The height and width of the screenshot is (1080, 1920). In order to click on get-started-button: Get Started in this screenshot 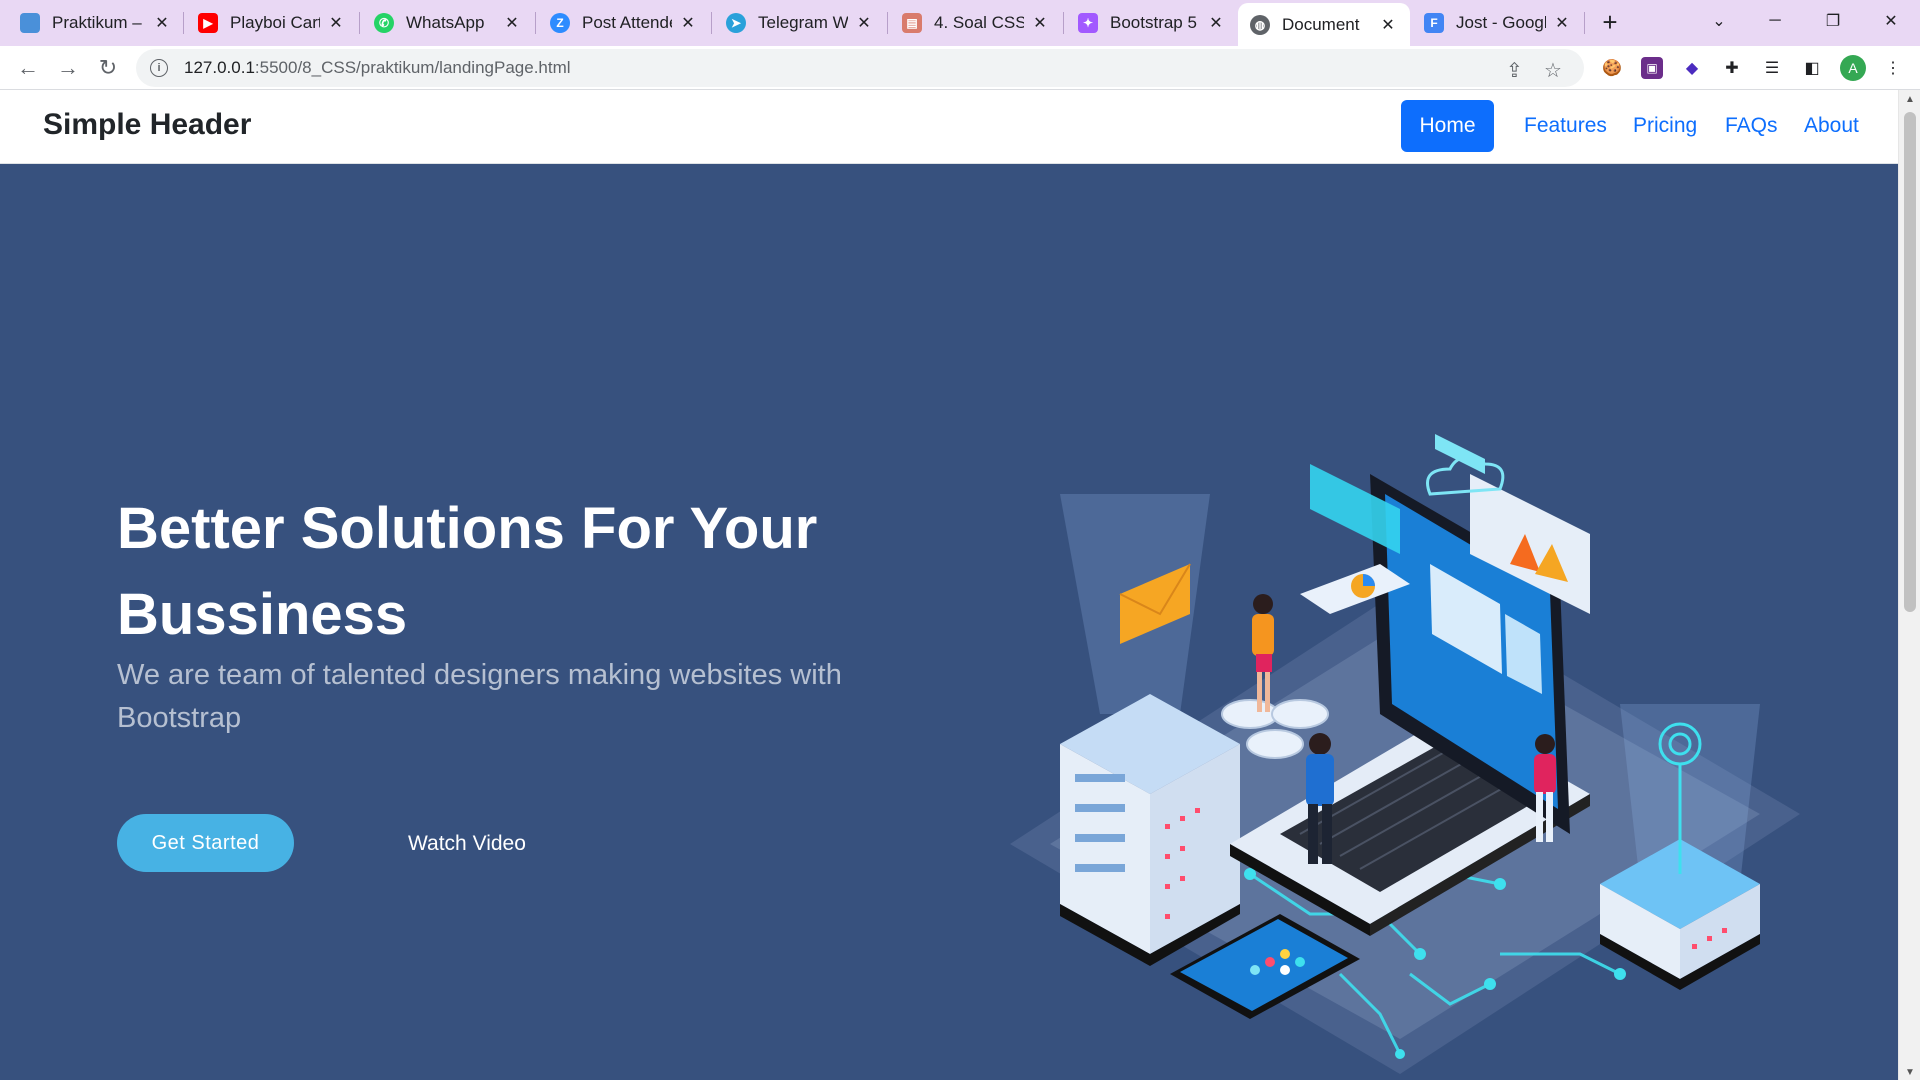, I will do `click(205, 843)`.